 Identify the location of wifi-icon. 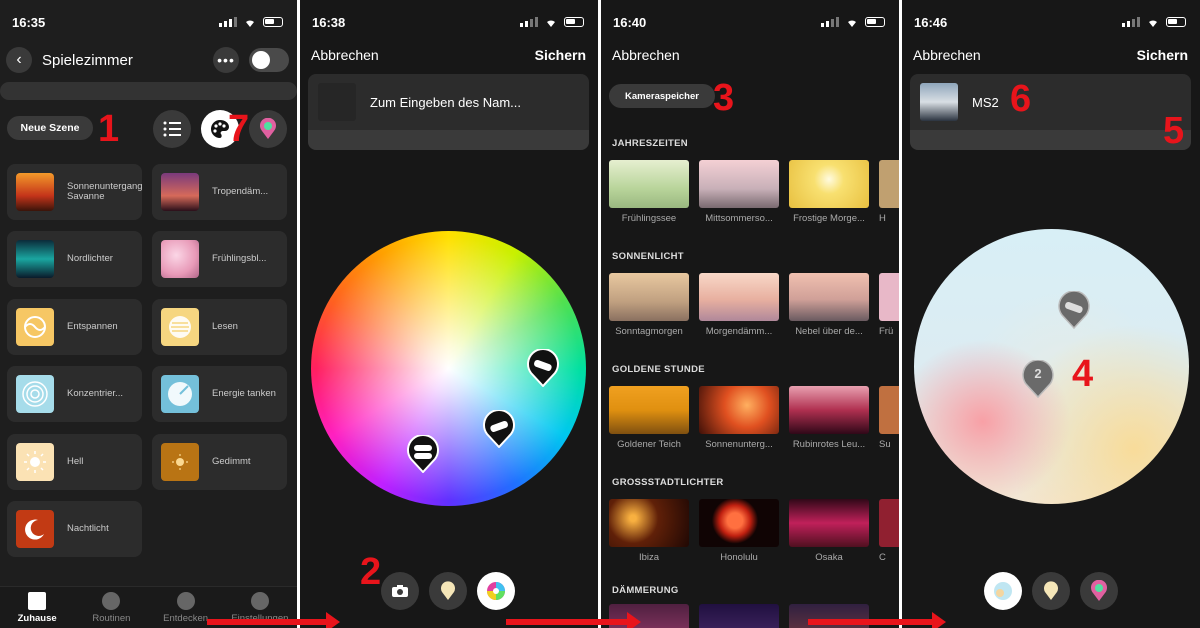
(250, 23).